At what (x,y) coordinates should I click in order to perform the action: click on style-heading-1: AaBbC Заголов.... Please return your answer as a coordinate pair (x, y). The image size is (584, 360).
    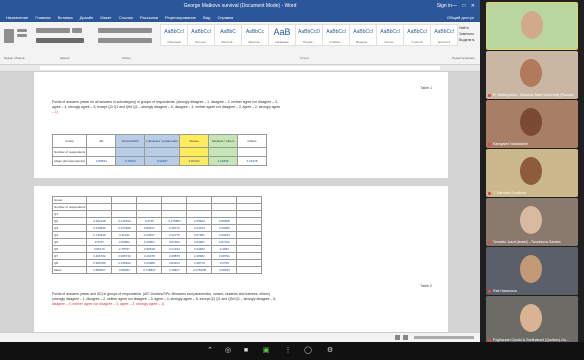
    Looking at the image, I should click on (228, 35).